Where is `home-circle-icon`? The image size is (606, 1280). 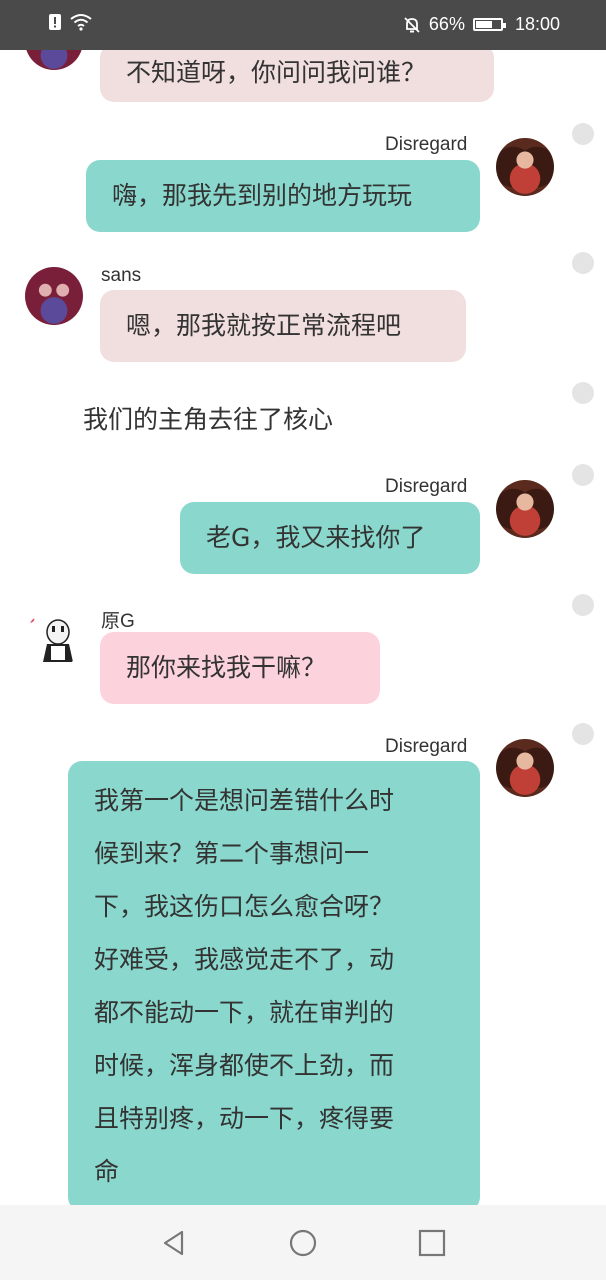
home-circle-icon is located at coordinates (303, 1243).